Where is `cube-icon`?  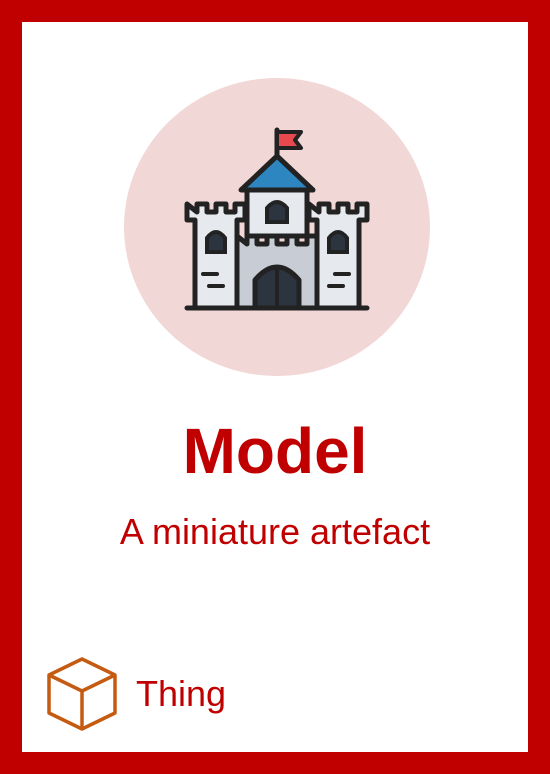
cube-icon is located at coordinates (82, 694).